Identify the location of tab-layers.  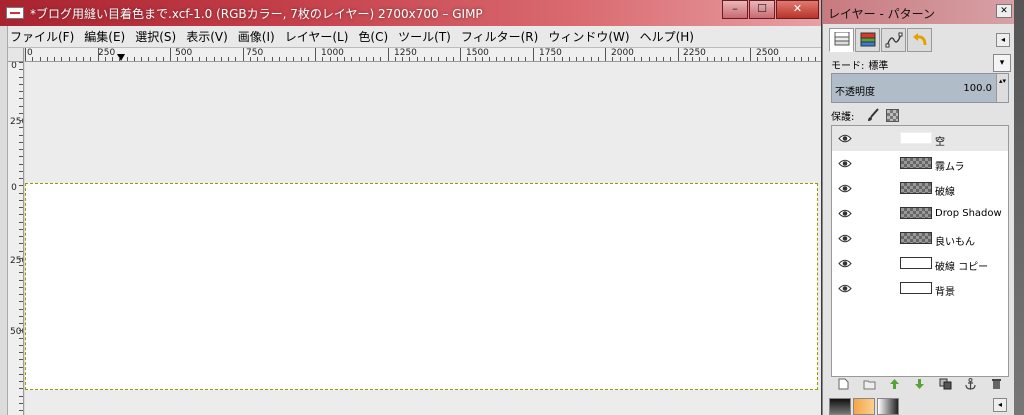
(841, 40).